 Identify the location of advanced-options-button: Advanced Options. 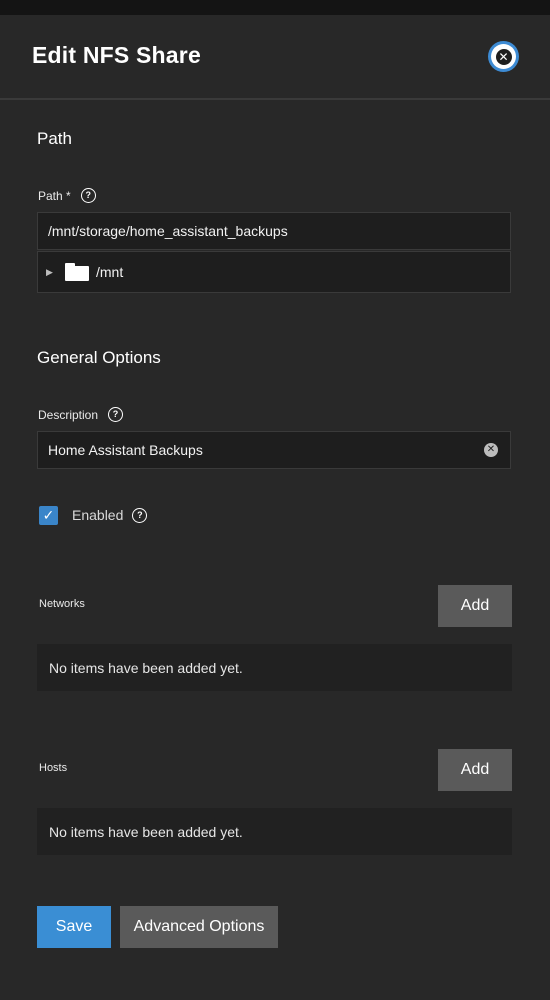
(199, 927).